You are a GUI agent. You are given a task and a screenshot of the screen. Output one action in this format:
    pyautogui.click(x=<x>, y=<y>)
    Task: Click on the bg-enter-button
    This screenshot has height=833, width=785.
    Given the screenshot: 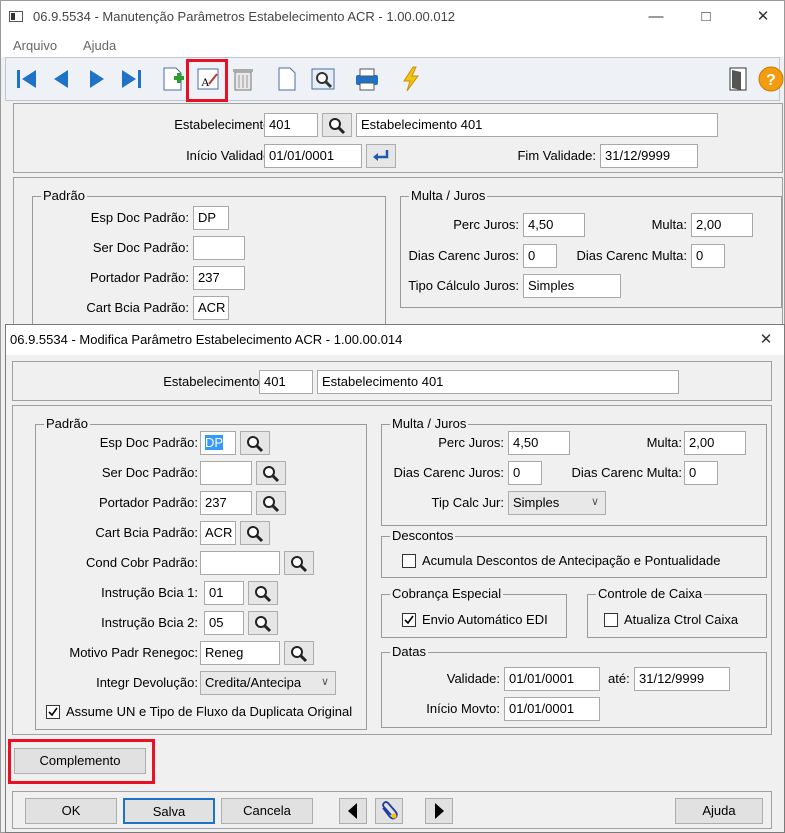 What is the action you would take?
    pyautogui.click(x=381, y=156)
    